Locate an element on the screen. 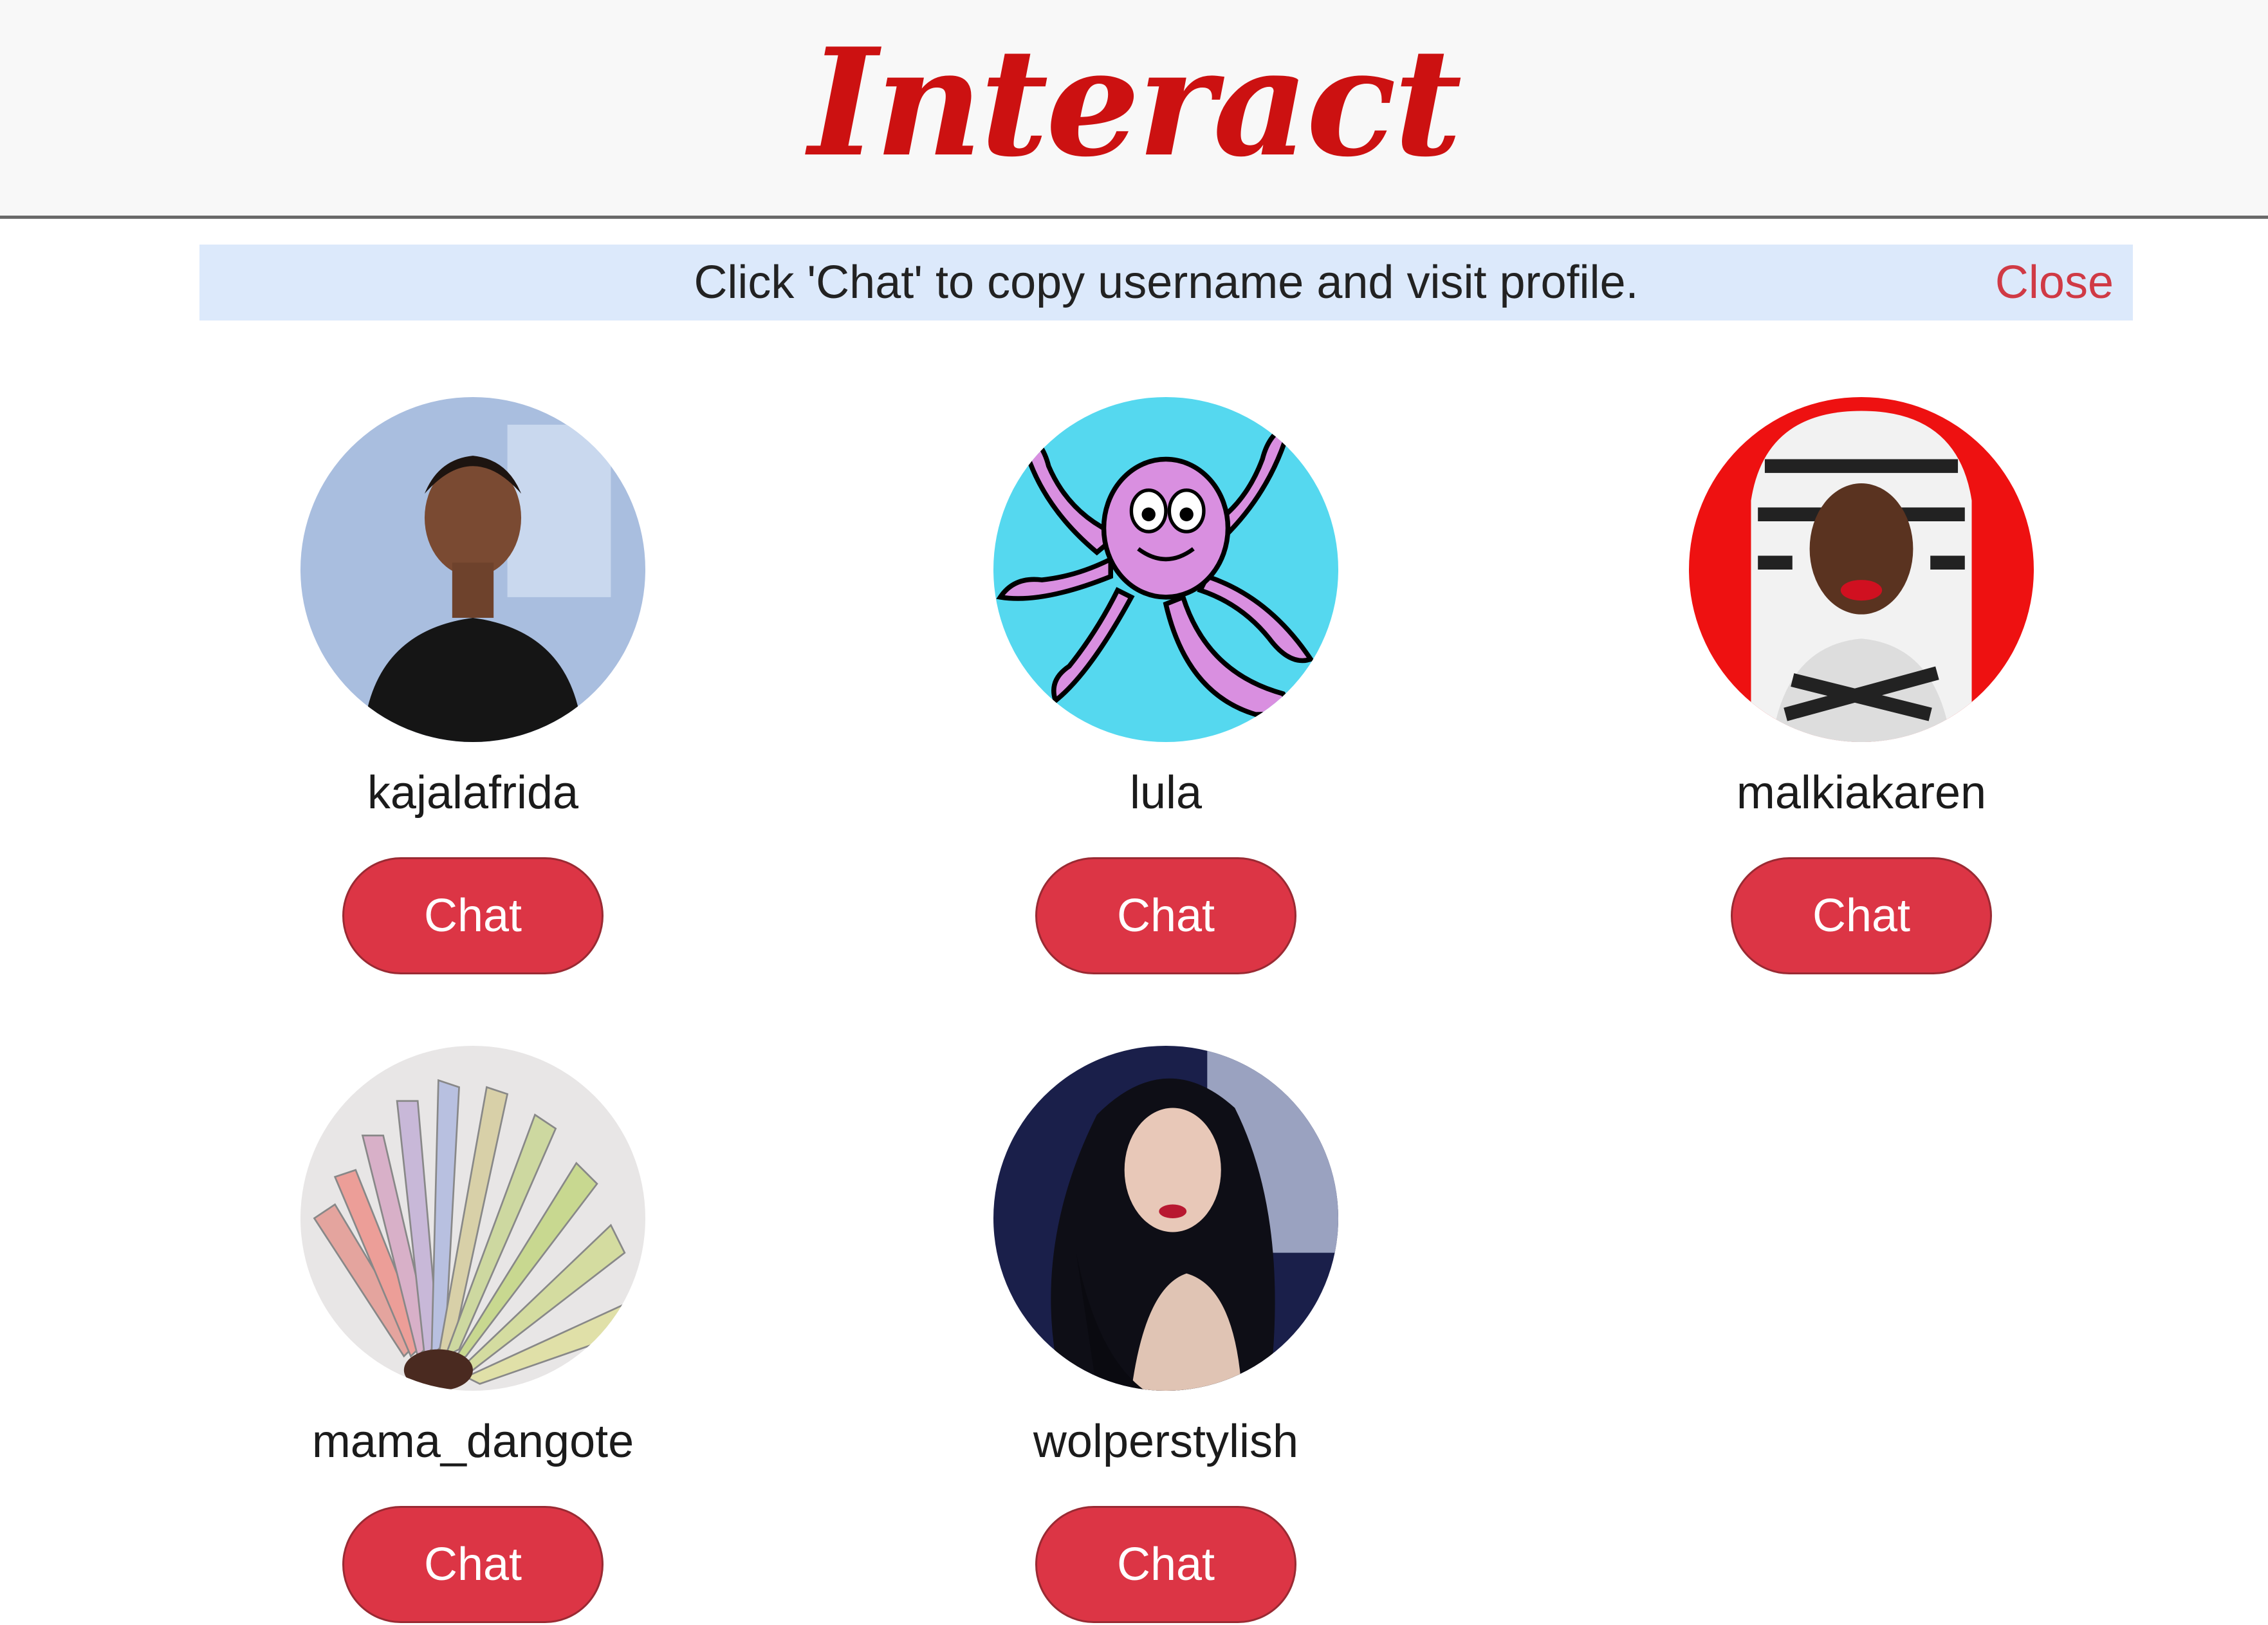  profile-username: wolperstylish is located at coordinates (1166, 1441).